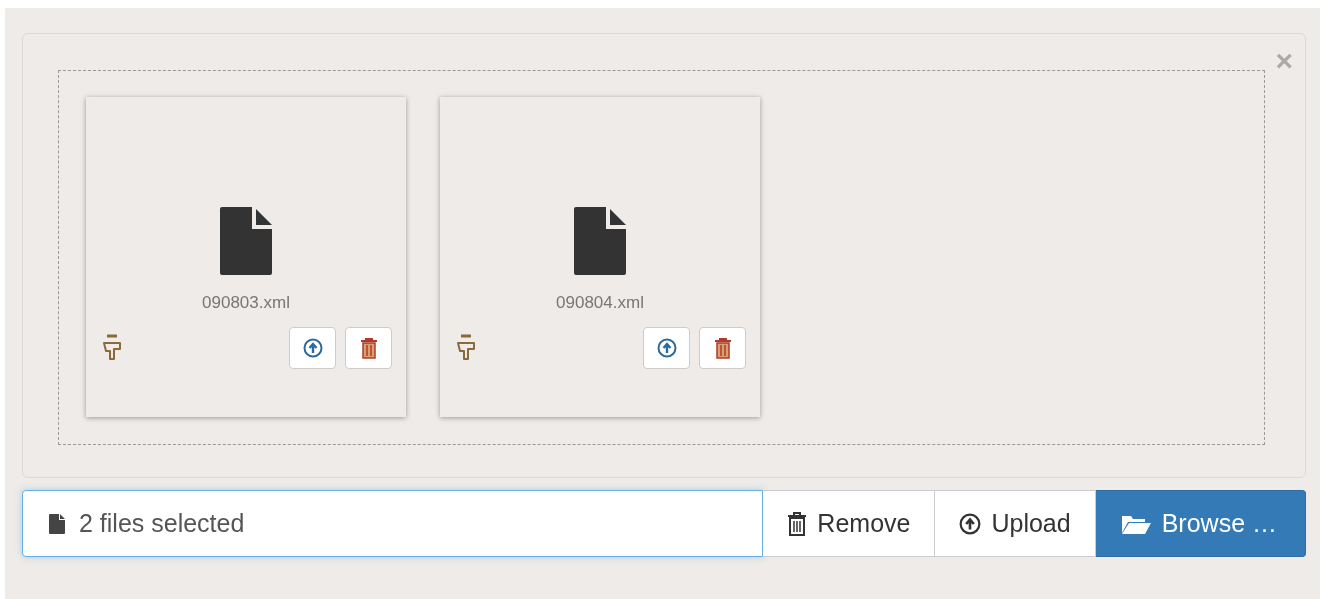  Describe the element at coordinates (246, 303) in the screenshot. I see `file-name: 090803.xml` at that location.